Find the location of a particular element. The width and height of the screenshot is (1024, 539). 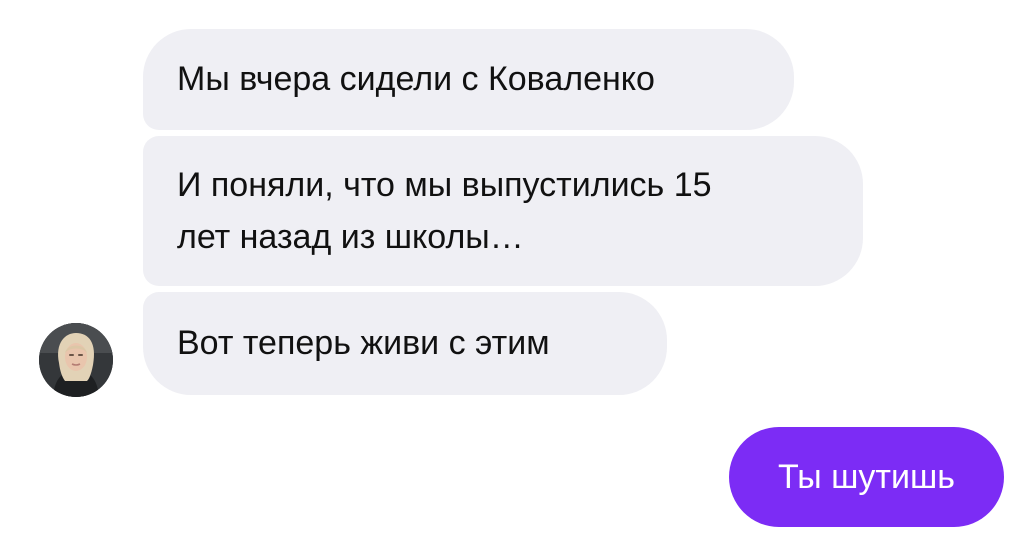

sender-avatar is located at coordinates (76, 360).